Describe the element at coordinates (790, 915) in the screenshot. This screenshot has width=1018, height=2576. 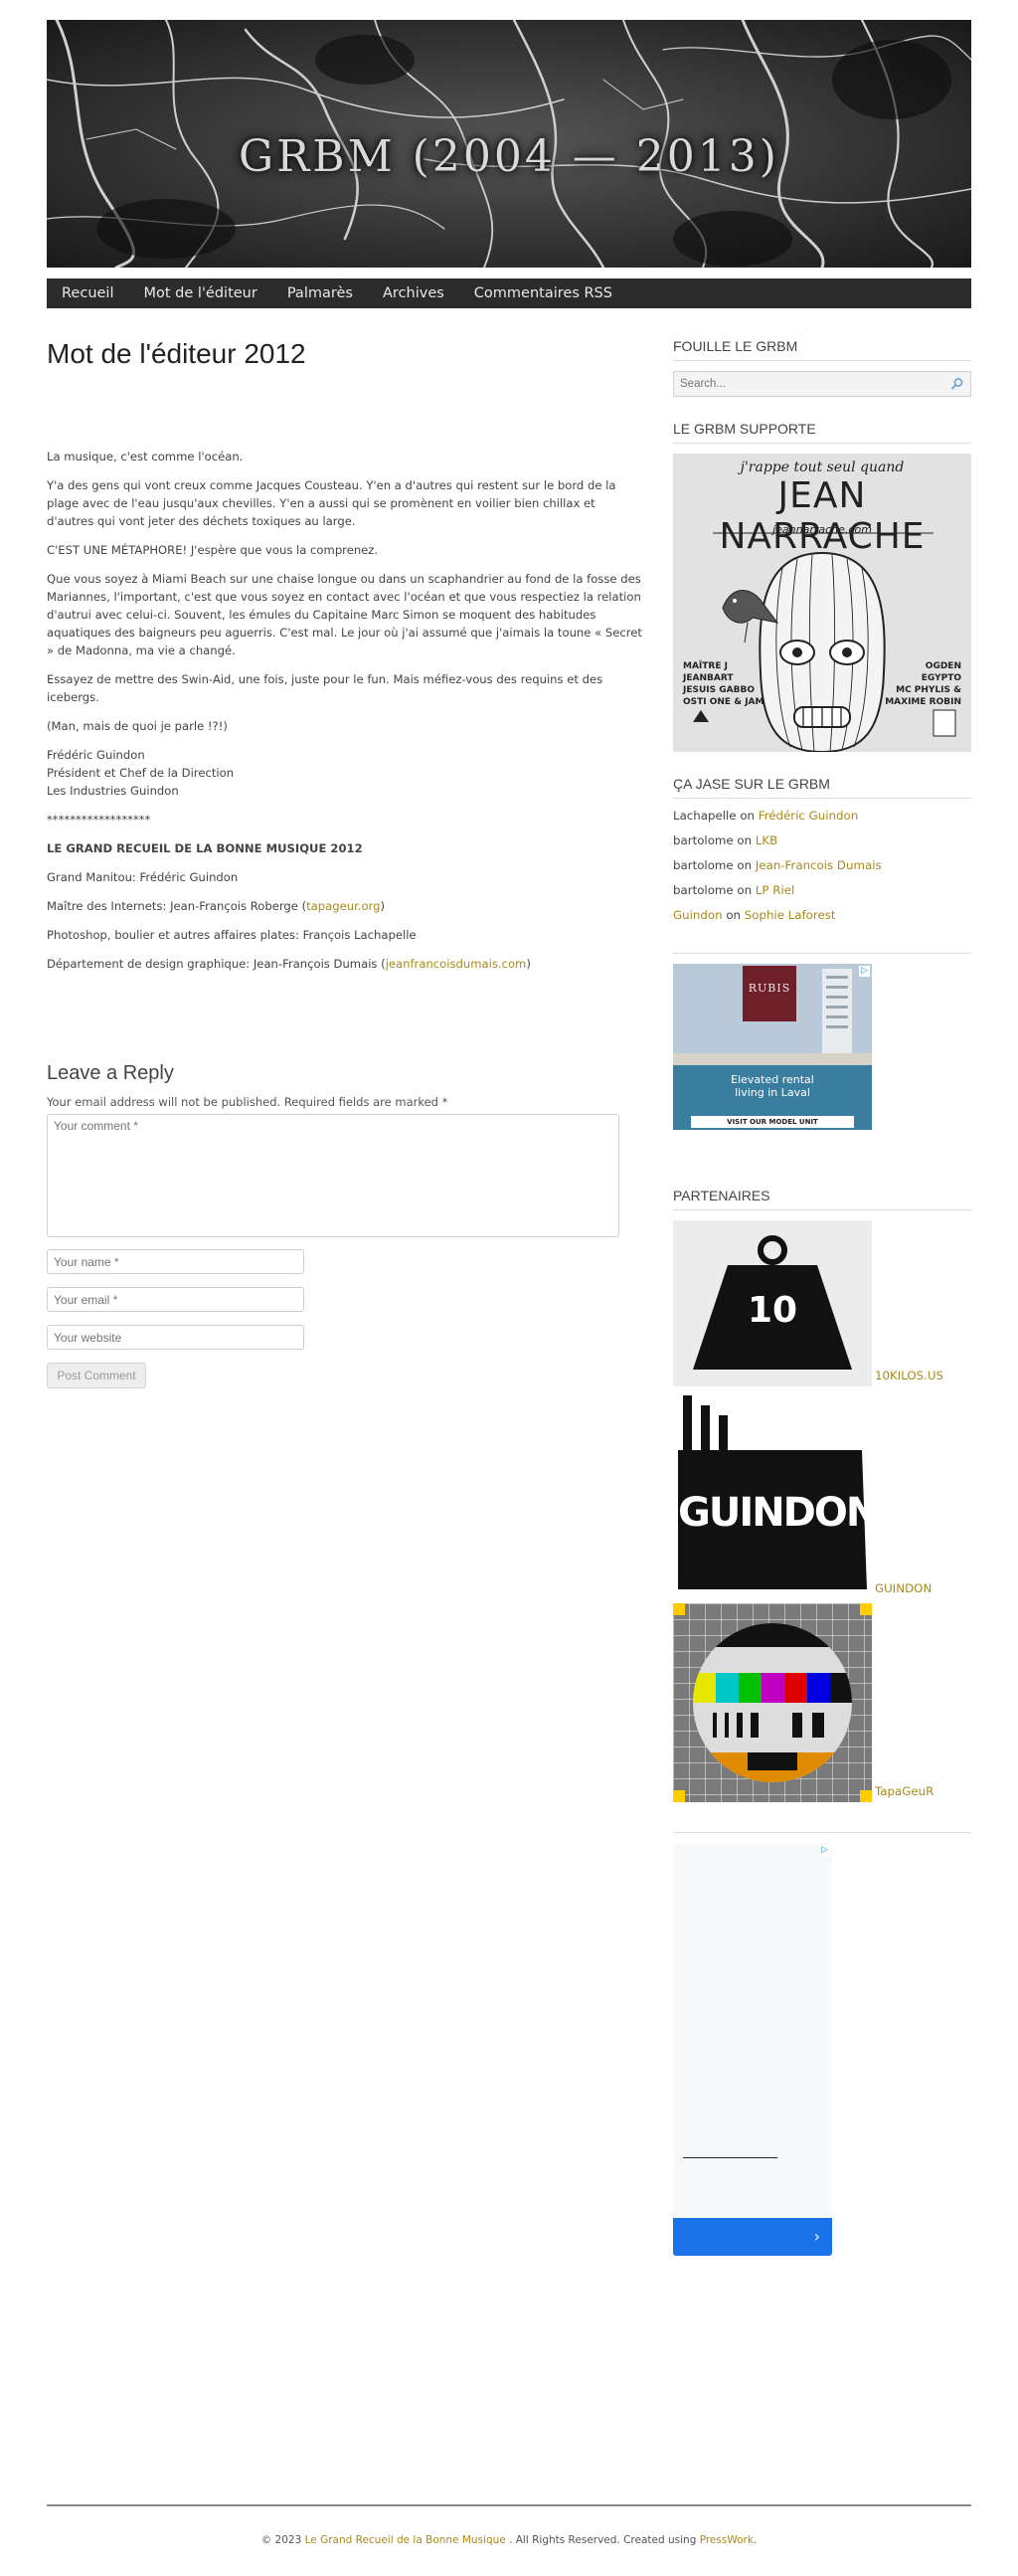
I see `comment-post-link: Sophie Laforest` at that location.